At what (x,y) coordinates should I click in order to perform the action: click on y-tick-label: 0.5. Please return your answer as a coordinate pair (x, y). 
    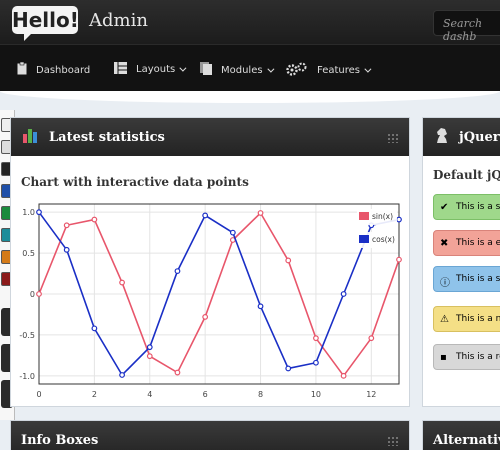
    Looking at the image, I should click on (28, 253).